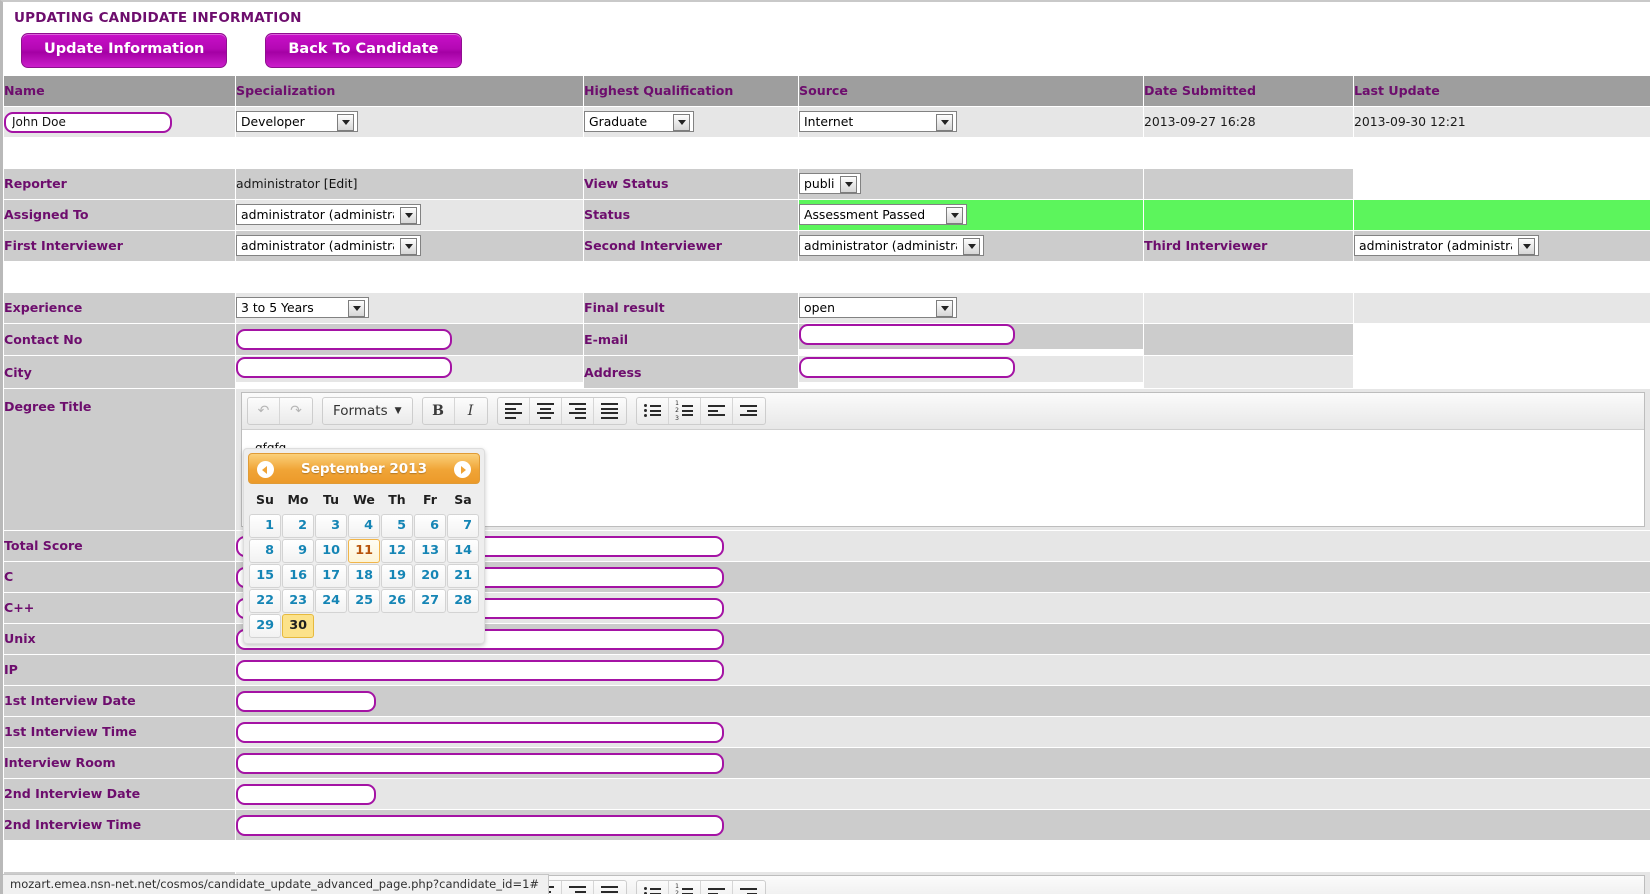 This screenshot has height=894, width=1650. I want to click on datepicker-day-cell: 20, so click(430, 576).